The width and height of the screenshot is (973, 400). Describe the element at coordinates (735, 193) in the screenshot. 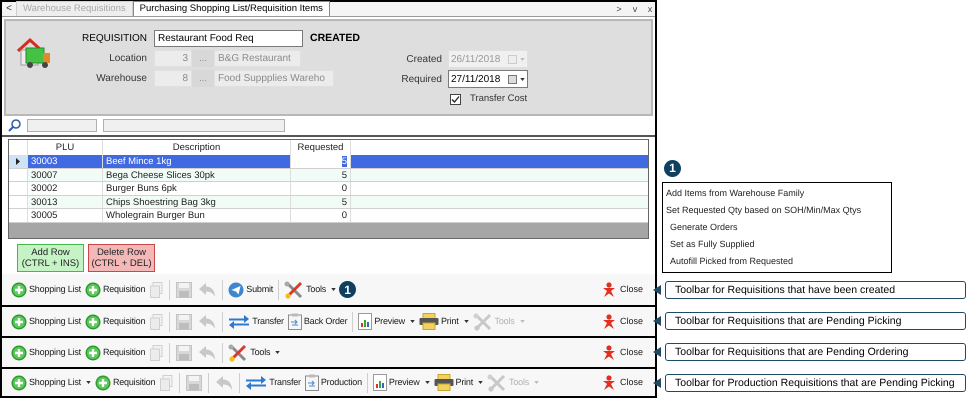

I see `menu-item: Add Items from Warehouse Family` at that location.